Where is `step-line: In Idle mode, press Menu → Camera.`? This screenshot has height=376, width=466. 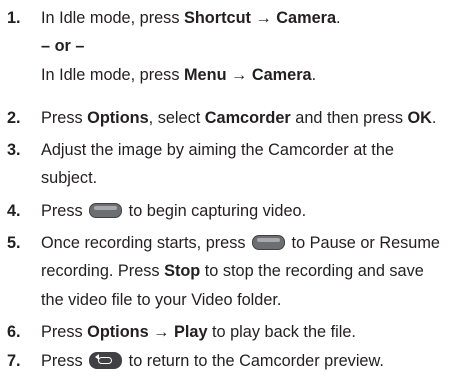
step-line: In Idle mode, press Menu → Camera. is located at coordinates (253, 75).